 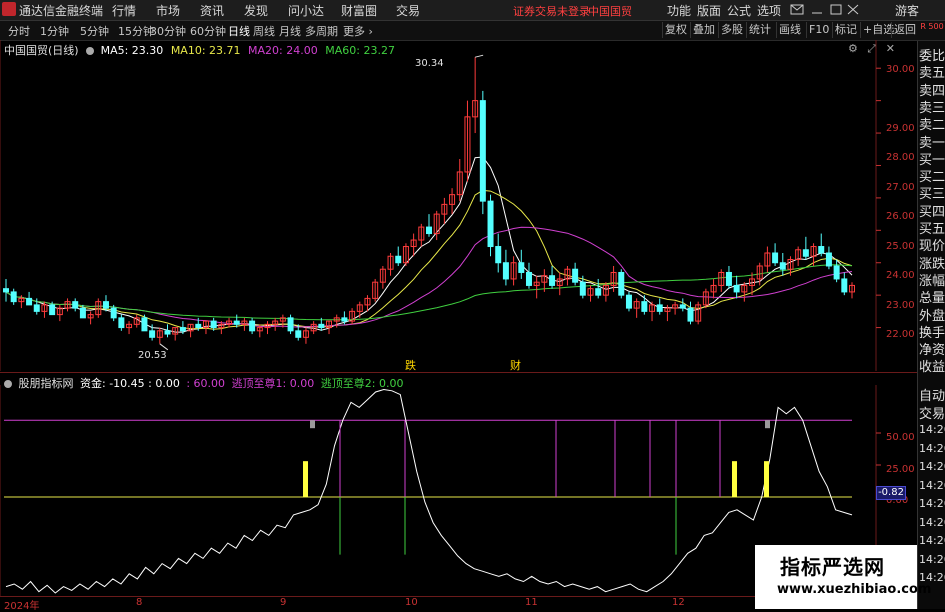 I want to click on quote-field-label: 收益, so click(x=932, y=368).